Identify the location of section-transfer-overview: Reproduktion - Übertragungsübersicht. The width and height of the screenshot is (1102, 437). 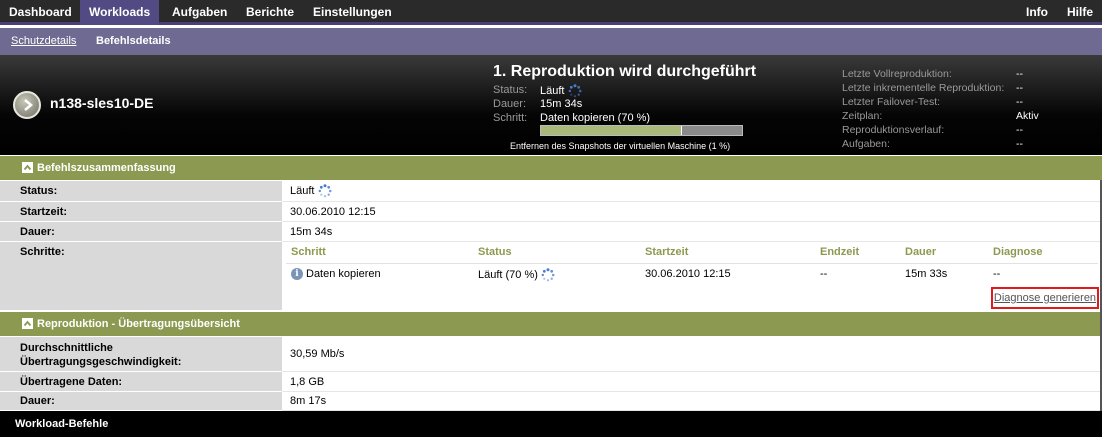
(551, 324).